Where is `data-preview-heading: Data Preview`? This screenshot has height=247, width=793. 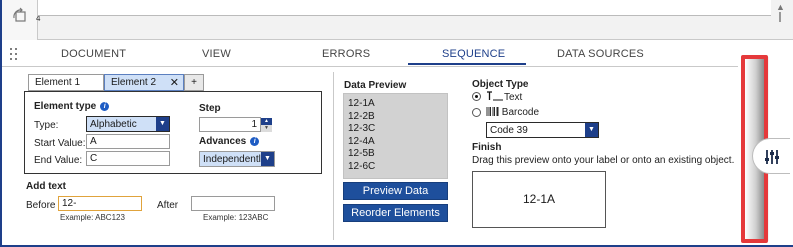
data-preview-heading: Data Preview is located at coordinates (375, 85).